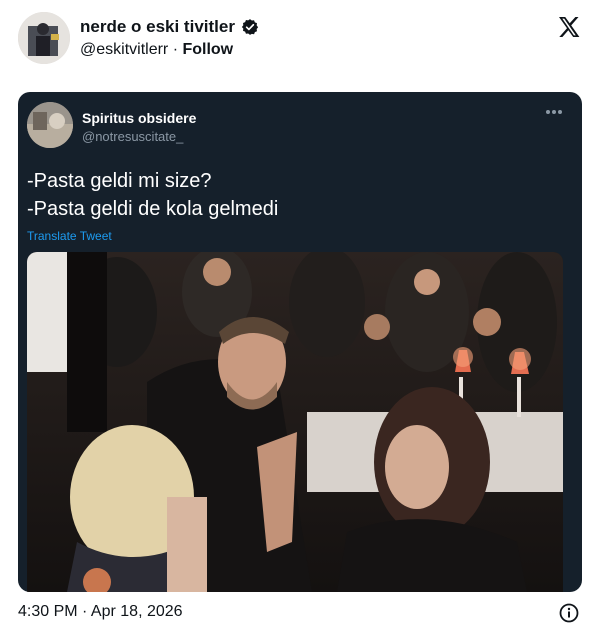 This screenshot has width=600, height=643. I want to click on tweet-timestamp: 4:30 PM · Apr 18, 2026, so click(100, 612).